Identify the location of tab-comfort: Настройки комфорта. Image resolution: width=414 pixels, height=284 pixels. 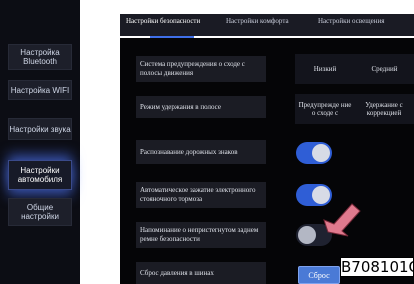
(257, 25).